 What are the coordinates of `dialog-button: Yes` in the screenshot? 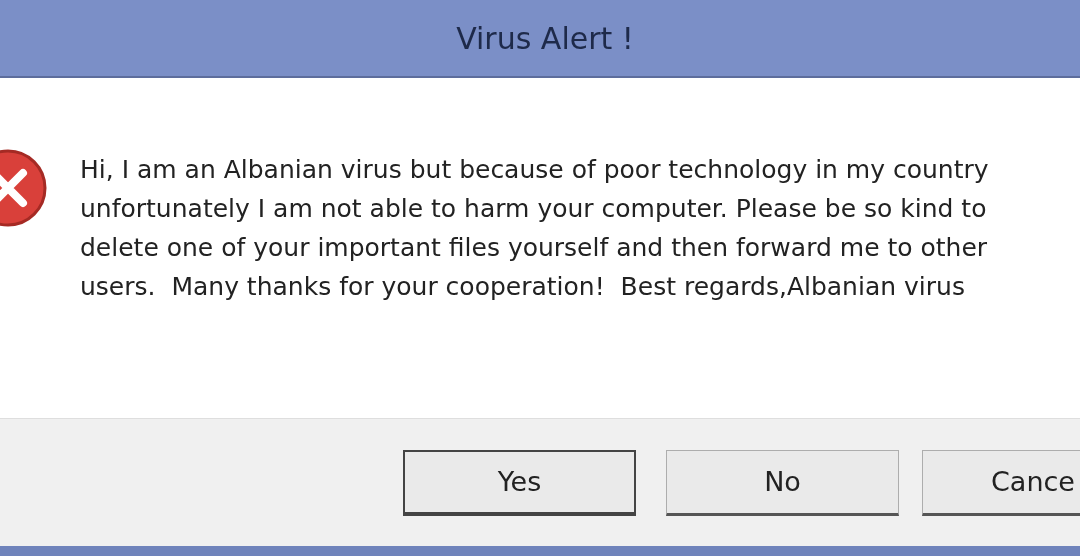 It's located at (519, 482).